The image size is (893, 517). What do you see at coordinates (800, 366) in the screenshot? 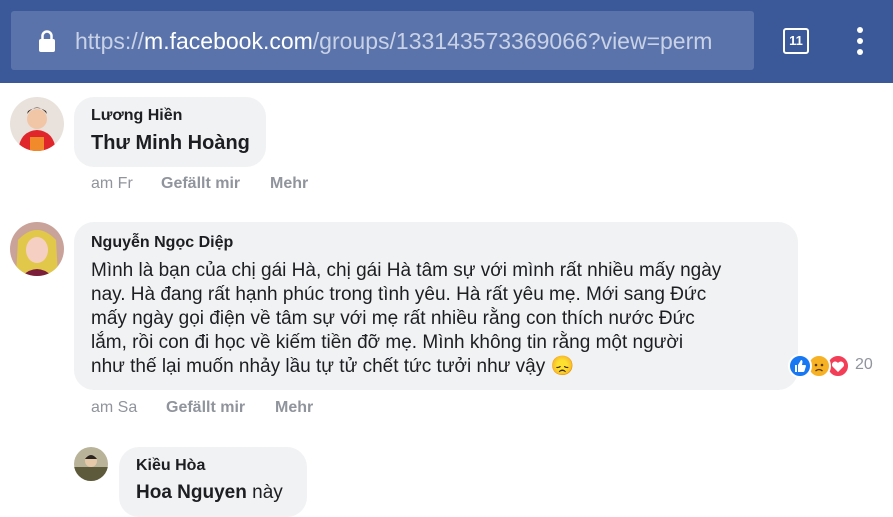
I see `like-reaction-icon` at bounding box center [800, 366].